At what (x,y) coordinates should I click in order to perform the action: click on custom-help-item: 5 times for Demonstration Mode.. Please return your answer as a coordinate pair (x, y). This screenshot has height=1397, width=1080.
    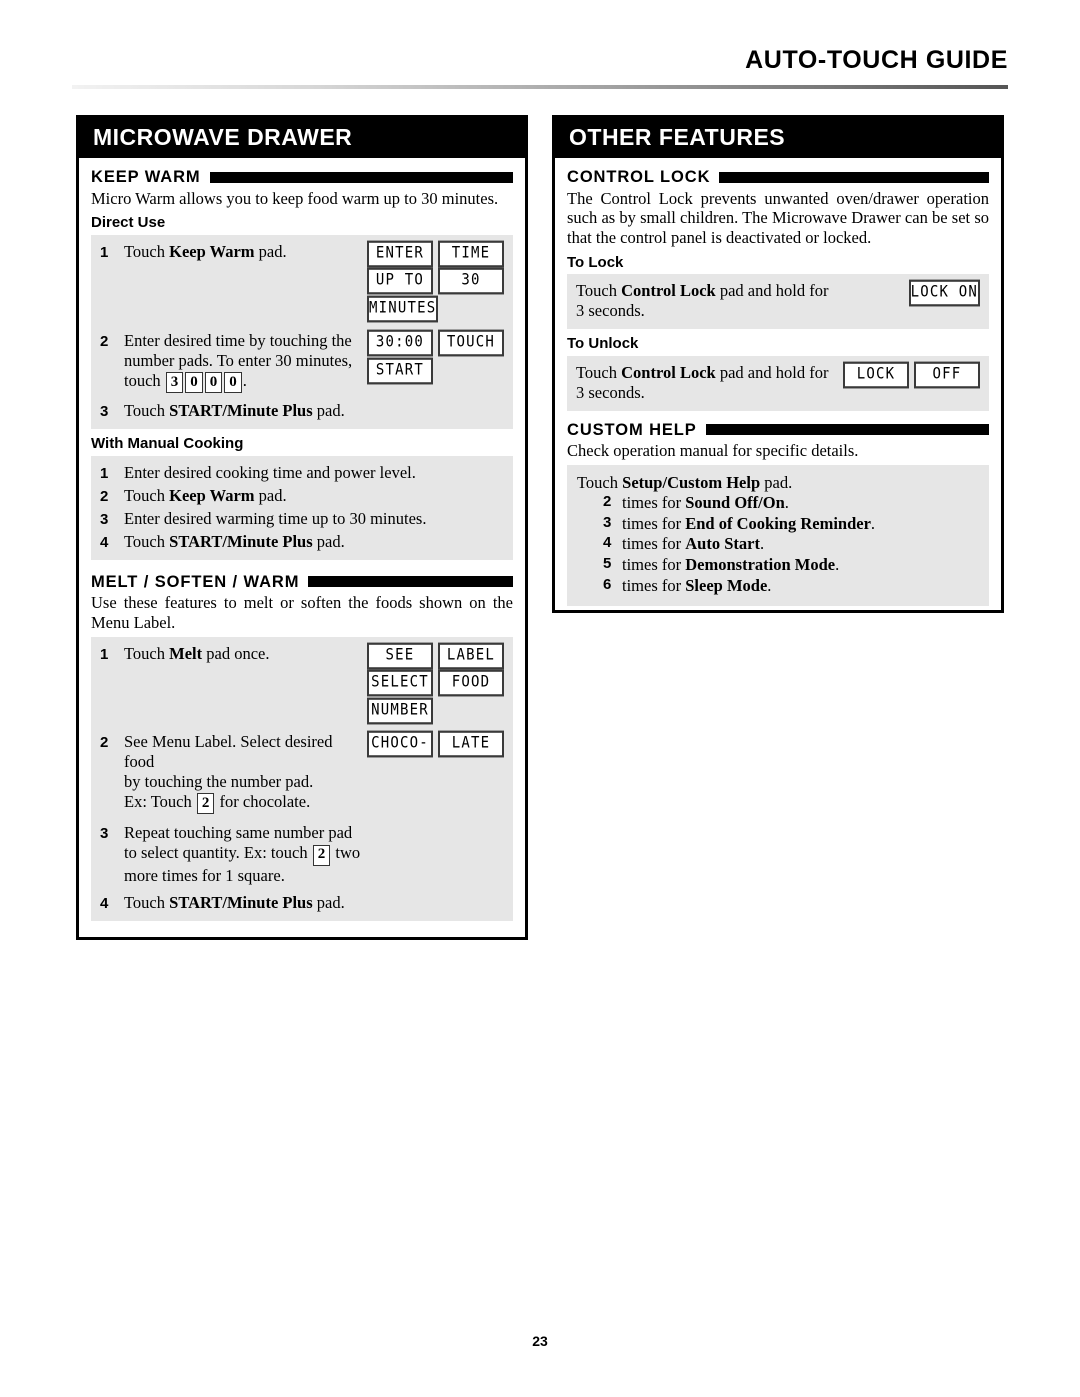
    Looking at the image, I should click on (778, 565).